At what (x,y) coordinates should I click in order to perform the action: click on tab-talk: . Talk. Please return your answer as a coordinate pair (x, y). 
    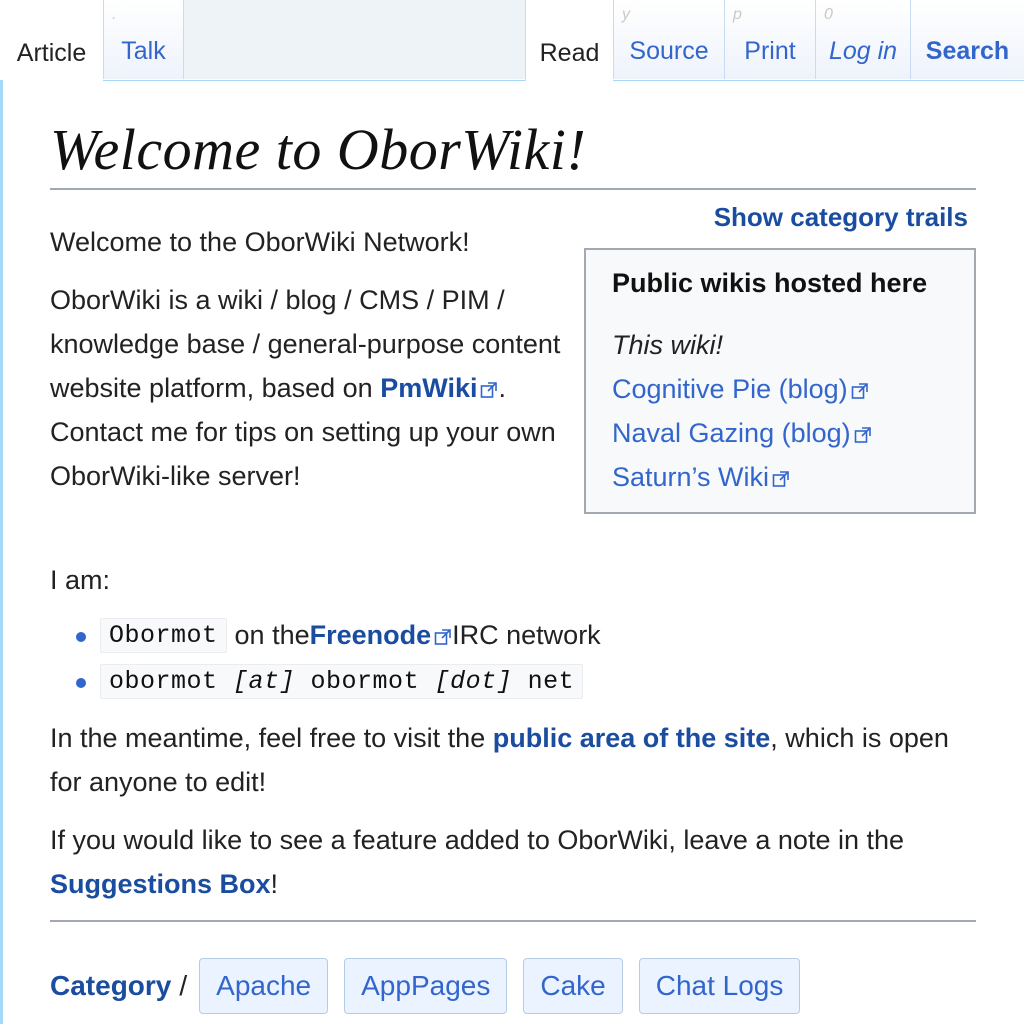
    Looking at the image, I should click on (143, 39).